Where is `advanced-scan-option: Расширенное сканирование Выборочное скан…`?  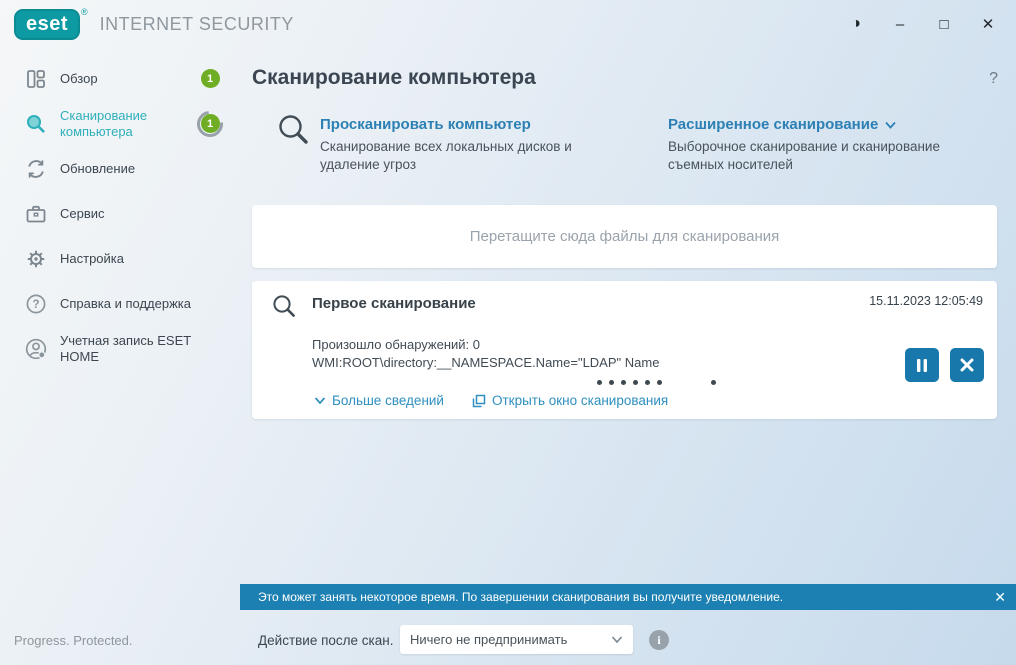 advanced-scan-option: Расширенное сканирование Выборочное скан… is located at coordinates (813, 145).